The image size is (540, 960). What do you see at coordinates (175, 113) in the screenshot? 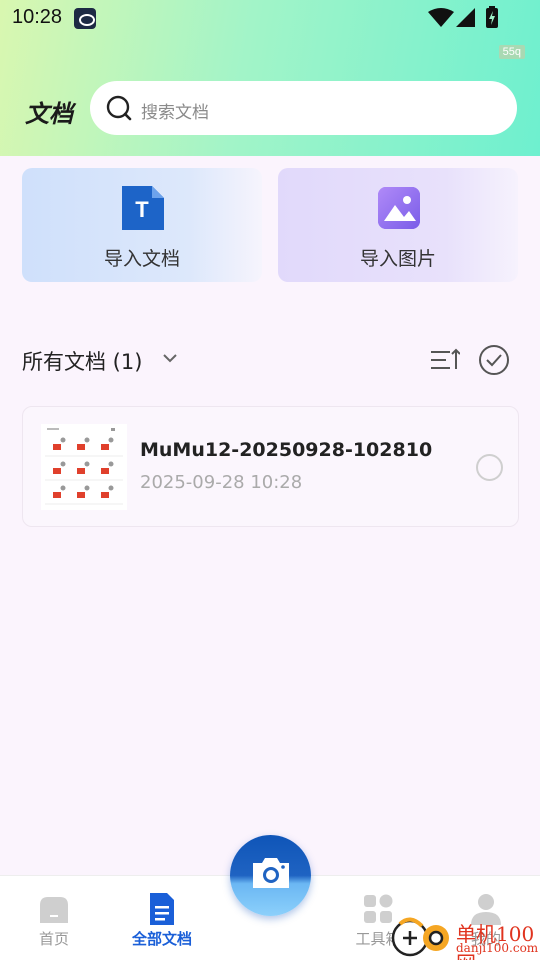
I see `search-placeholder: 搜索文档` at bounding box center [175, 113].